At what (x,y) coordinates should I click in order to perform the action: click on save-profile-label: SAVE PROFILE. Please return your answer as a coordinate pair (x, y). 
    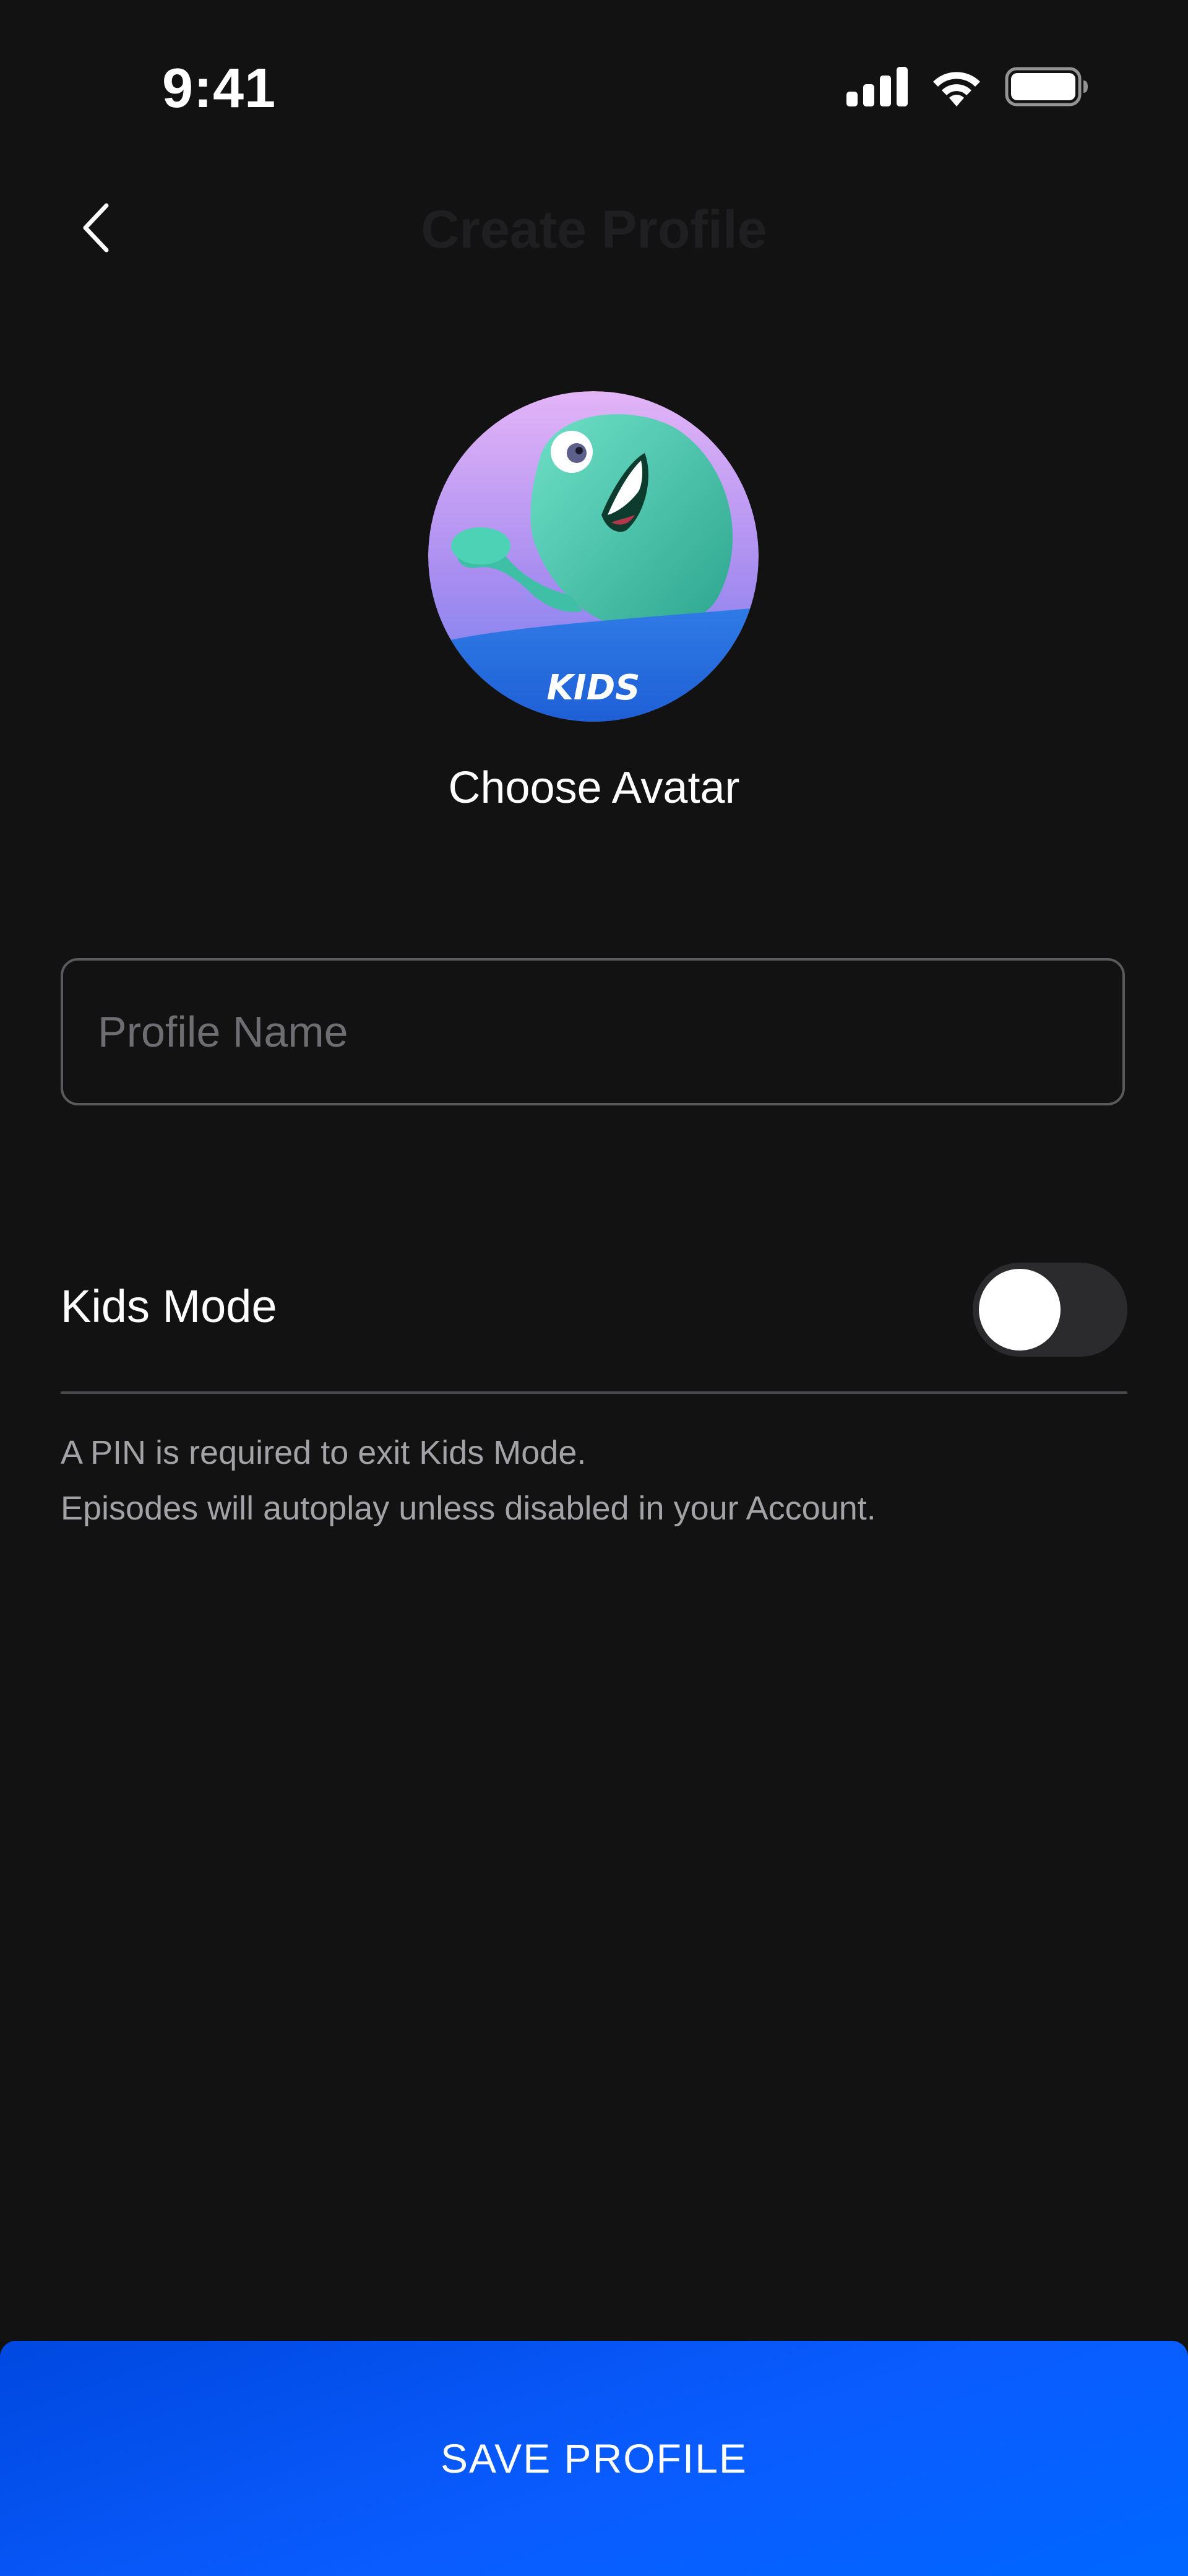
    Looking at the image, I should click on (594, 2458).